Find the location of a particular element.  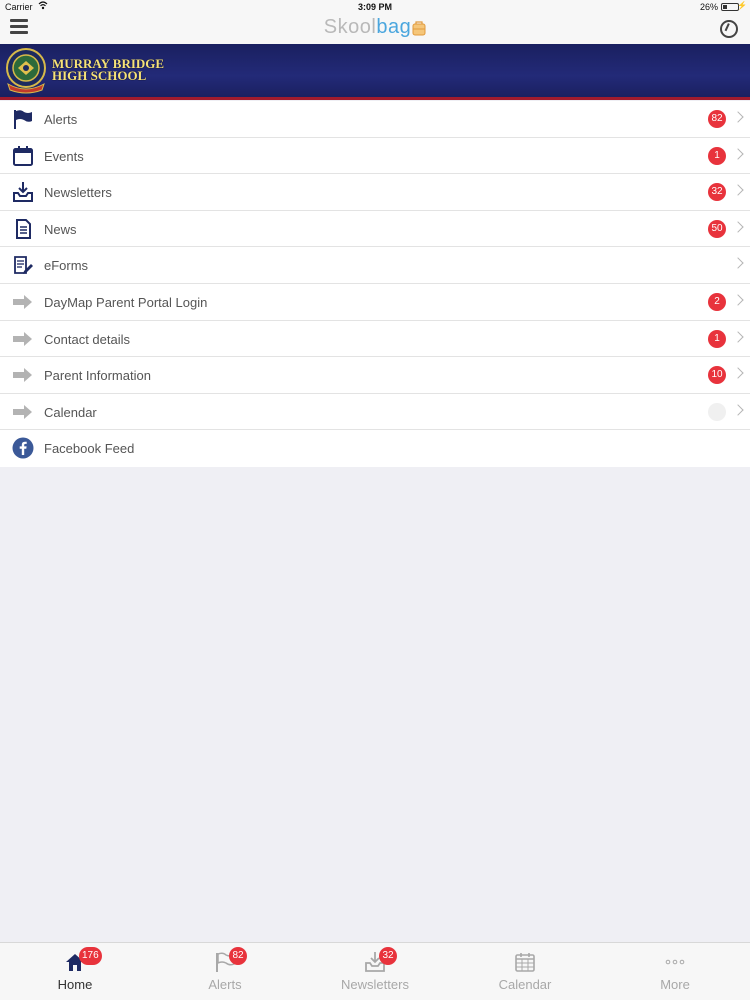

menu-item-label: News is located at coordinates (60, 229).